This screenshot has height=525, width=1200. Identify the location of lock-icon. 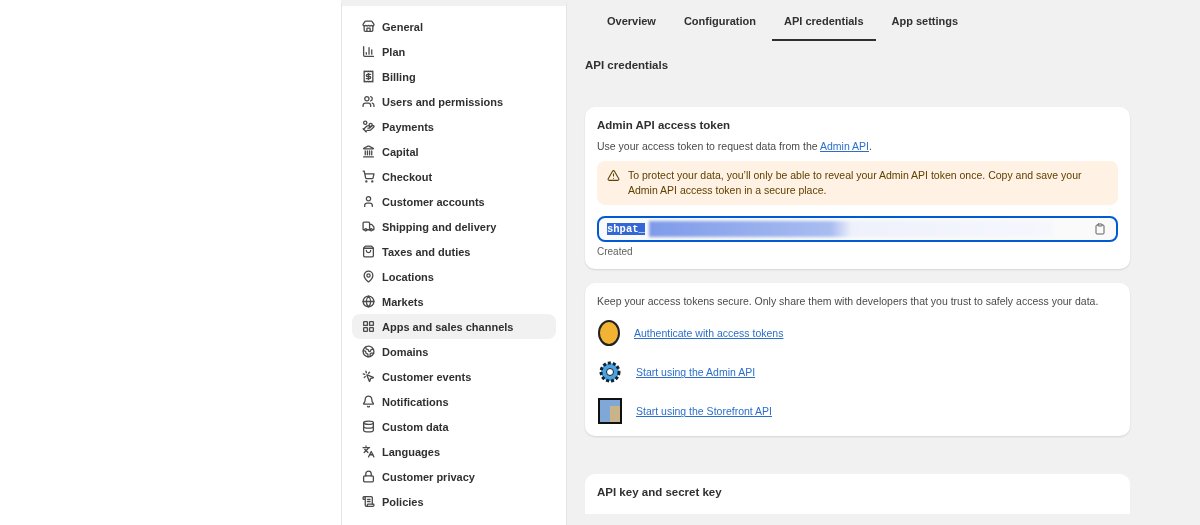
(368, 476).